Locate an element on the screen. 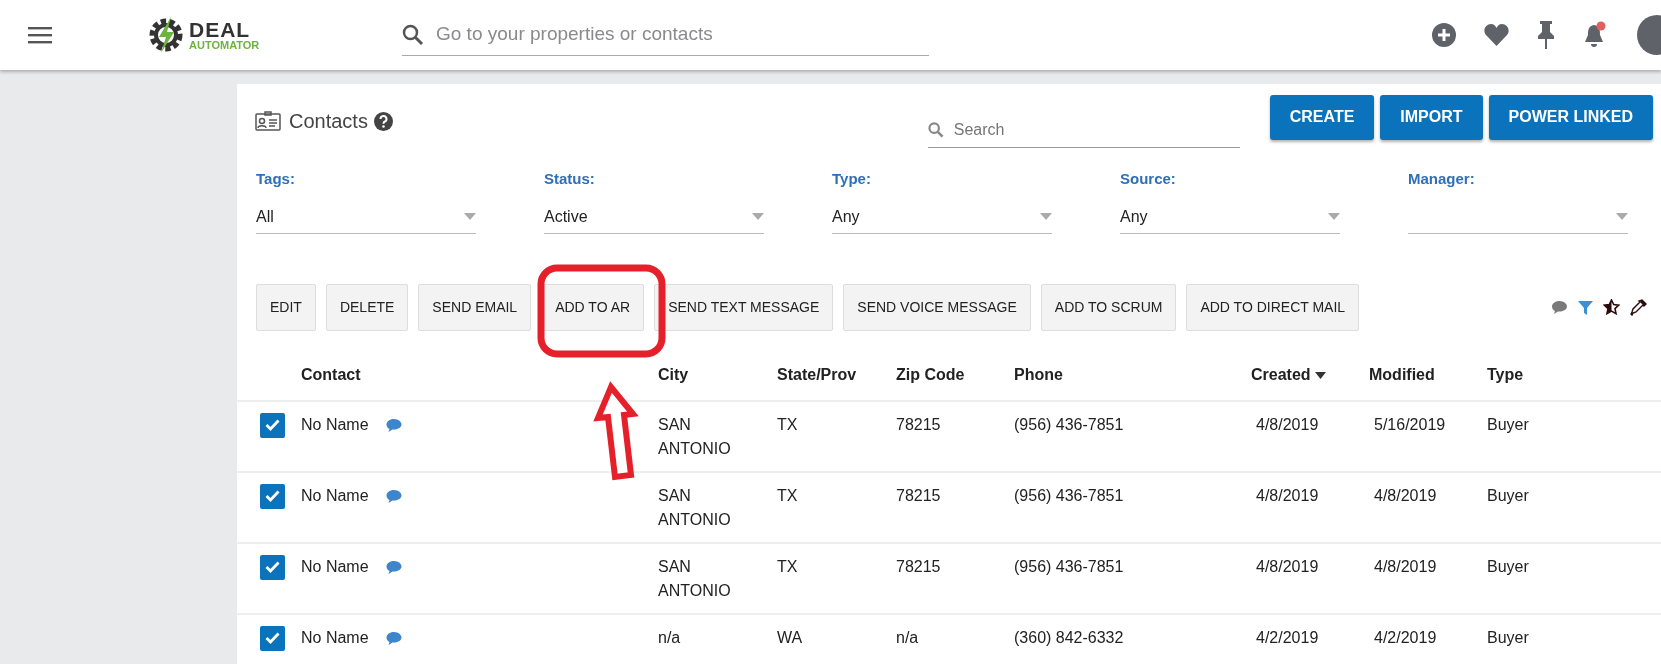 The width and height of the screenshot is (1661, 664). column-header: Zip Code is located at coordinates (954, 375).